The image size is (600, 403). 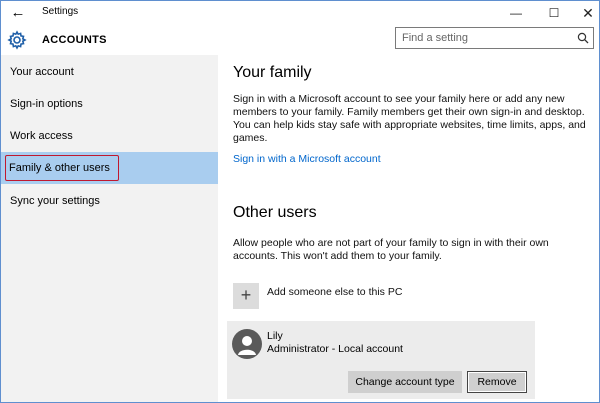 What do you see at coordinates (41, 136) in the screenshot?
I see `sidebar-item-label: Work access` at bounding box center [41, 136].